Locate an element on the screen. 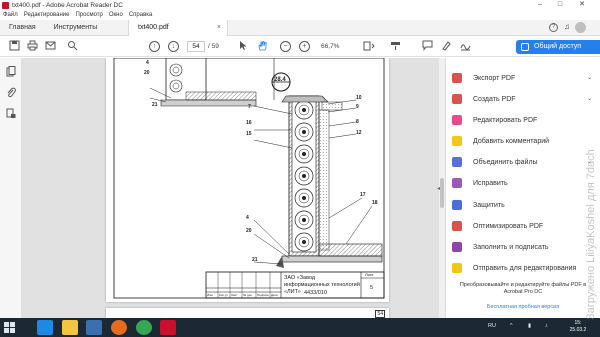 The height and width of the screenshot is (337, 600). send-for-edit-icon is located at coordinates (457, 268).